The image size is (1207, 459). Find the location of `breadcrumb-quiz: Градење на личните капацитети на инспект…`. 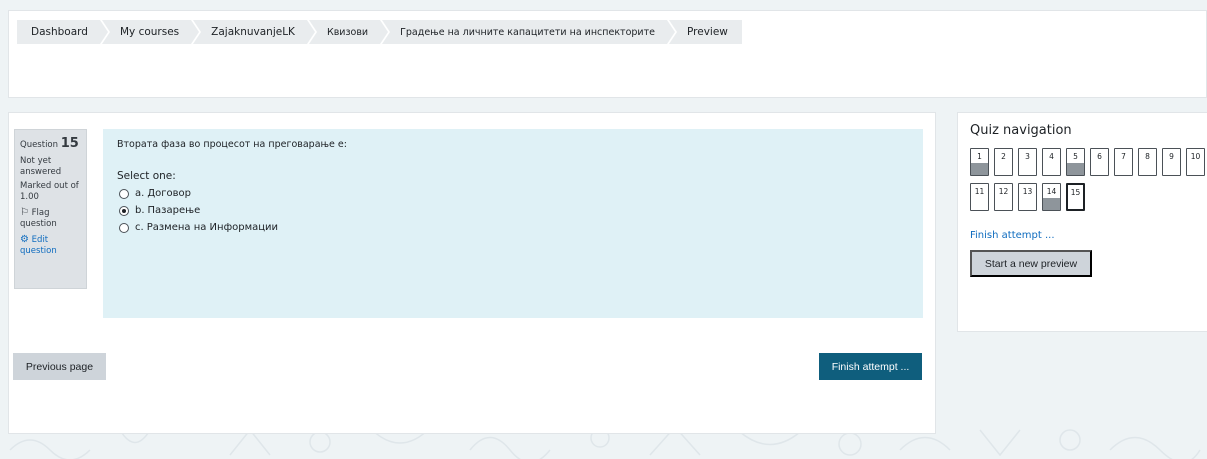

breadcrumb-quiz: Градење на личните капацитети на инспект… is located at coordinates (529, 32).